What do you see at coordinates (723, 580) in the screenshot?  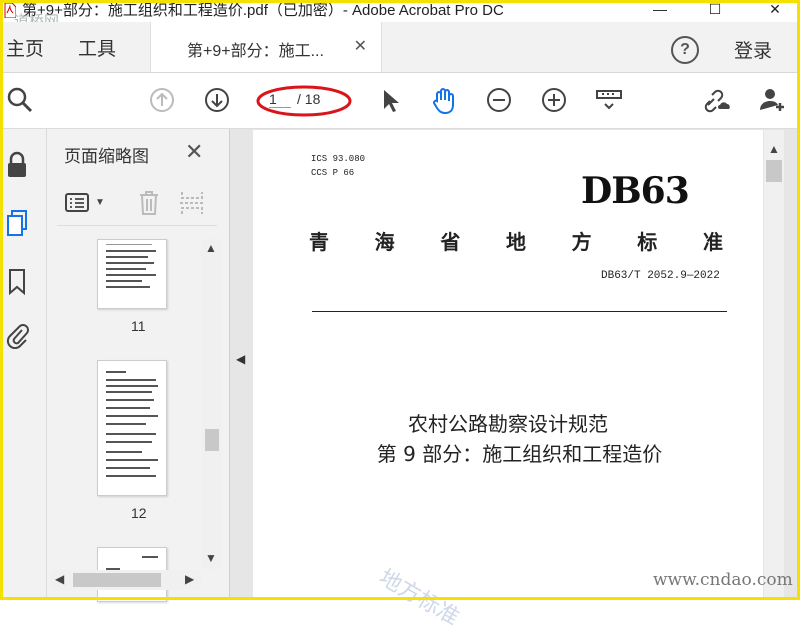 I see `site-watermark: www.cndao.com` at bounding box center [723, 580].